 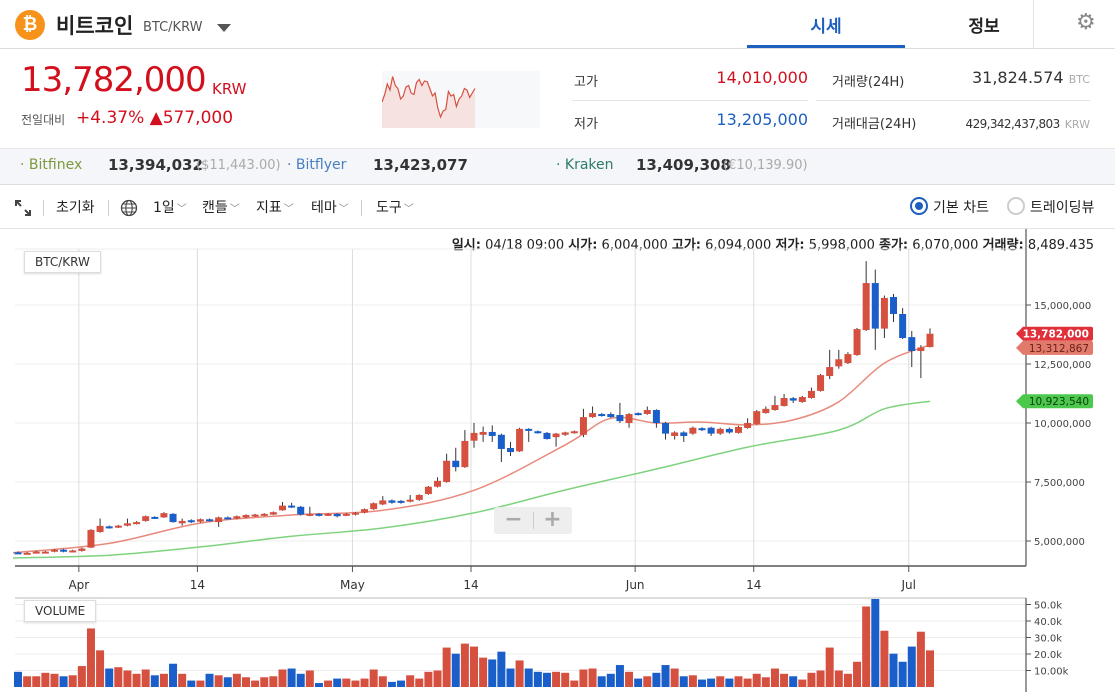 What do you see at coordinates (221, 207) in the screenshot?
I see `candle-dropdown: 캔들 ﹀` at bounding box center [221, 207].